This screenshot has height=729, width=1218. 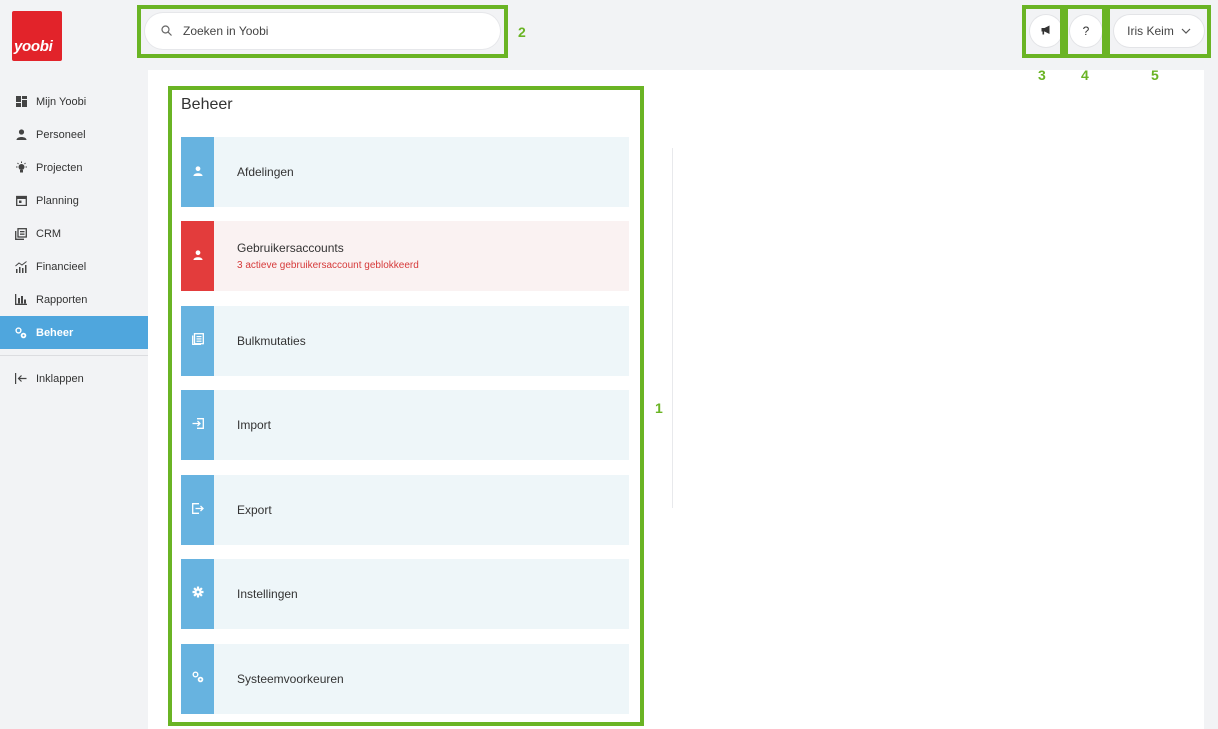 What do you see at coordinates (405, 510) in the screenshot?
I see `card-export: Export` at bounding box center [405, 510].